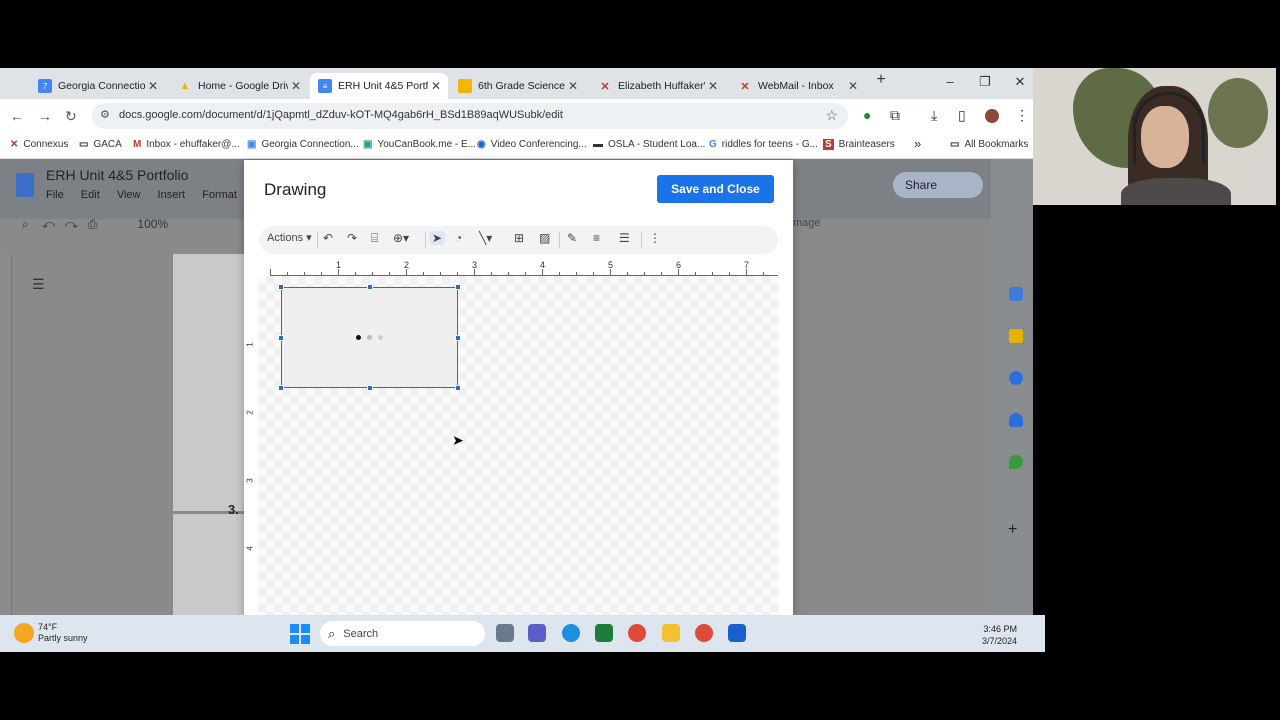  What do you see at coordinates (38, 284) in the screenshot?
I see `outline-icon: ☰` at bounding box center [38, 284].